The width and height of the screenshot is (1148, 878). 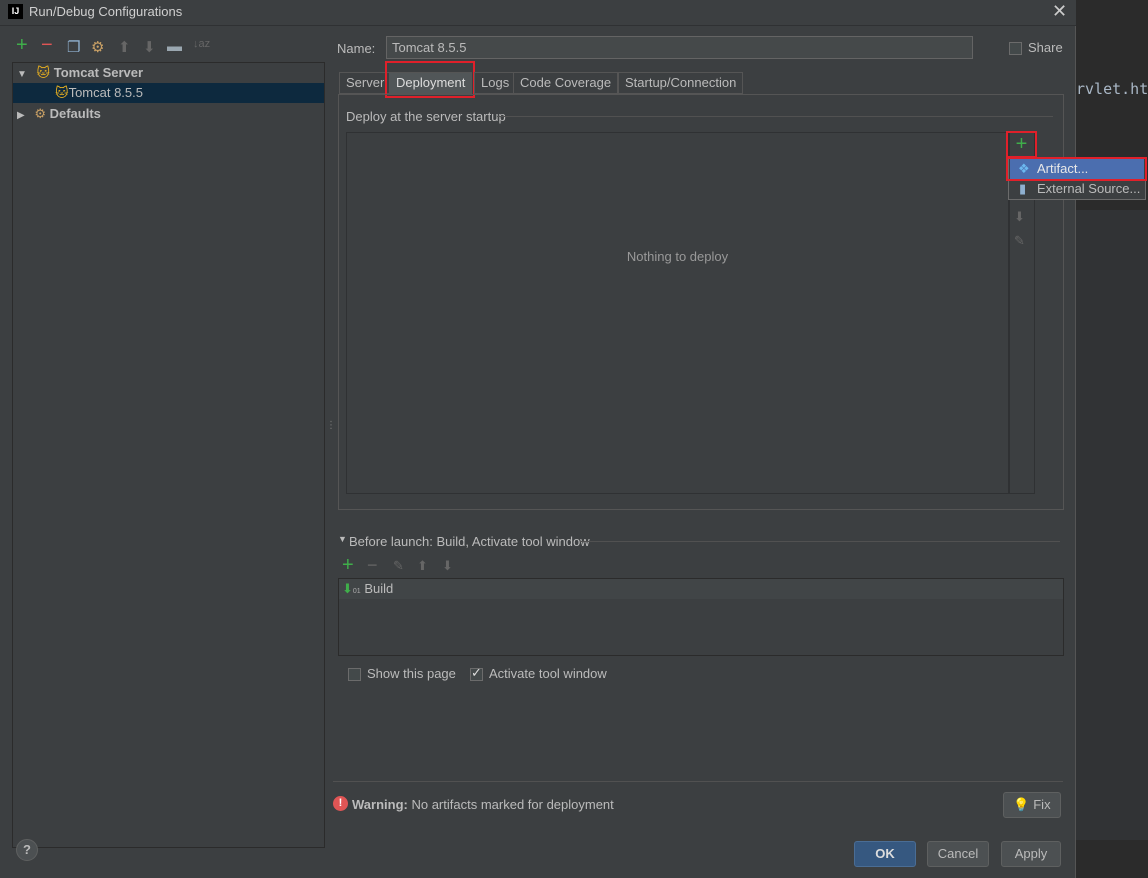 What do you see at coordinates (168, 93) in the screenshot?
I see `tree-item-tomcat-855: 🐱Tomcat 8.5.5` at bounding box center [168, 93].